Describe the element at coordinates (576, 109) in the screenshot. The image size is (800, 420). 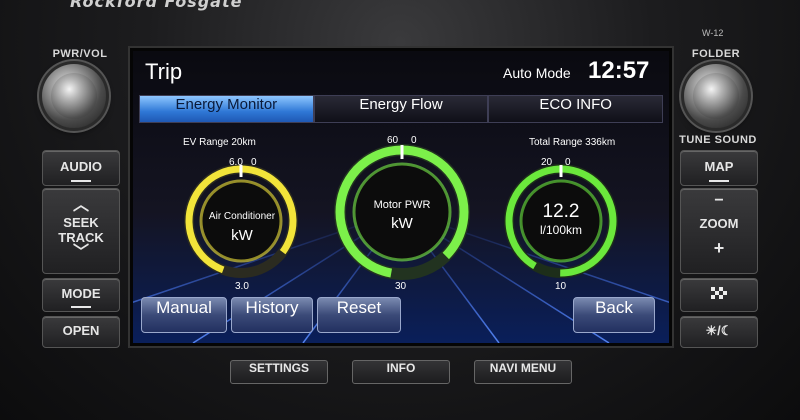
I see `tab-eco-info: ECO INFO` at that location.